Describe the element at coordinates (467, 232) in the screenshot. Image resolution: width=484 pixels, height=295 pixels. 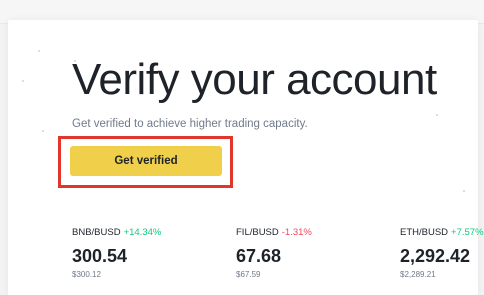
I see `ticker-change: +7.57%` at that location.